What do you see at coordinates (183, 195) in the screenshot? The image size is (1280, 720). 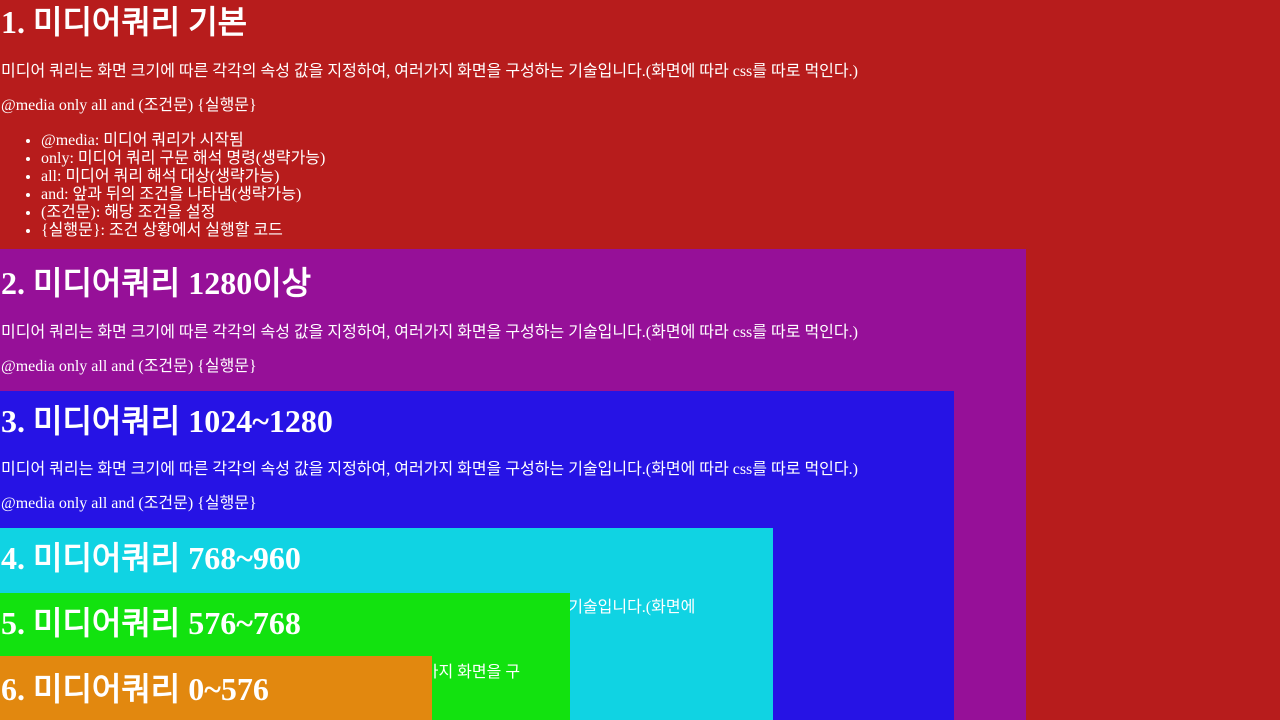 I see `list-item: and: 앞과 뒤의 조건을 나타냄(생략가능)` at bounding box center [183, 195].